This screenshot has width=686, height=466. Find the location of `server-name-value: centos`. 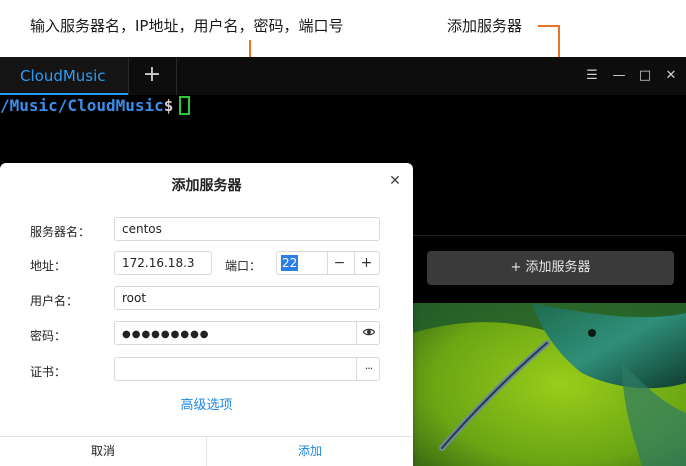

server-name-value: centos is located at coordinates (142, 229).